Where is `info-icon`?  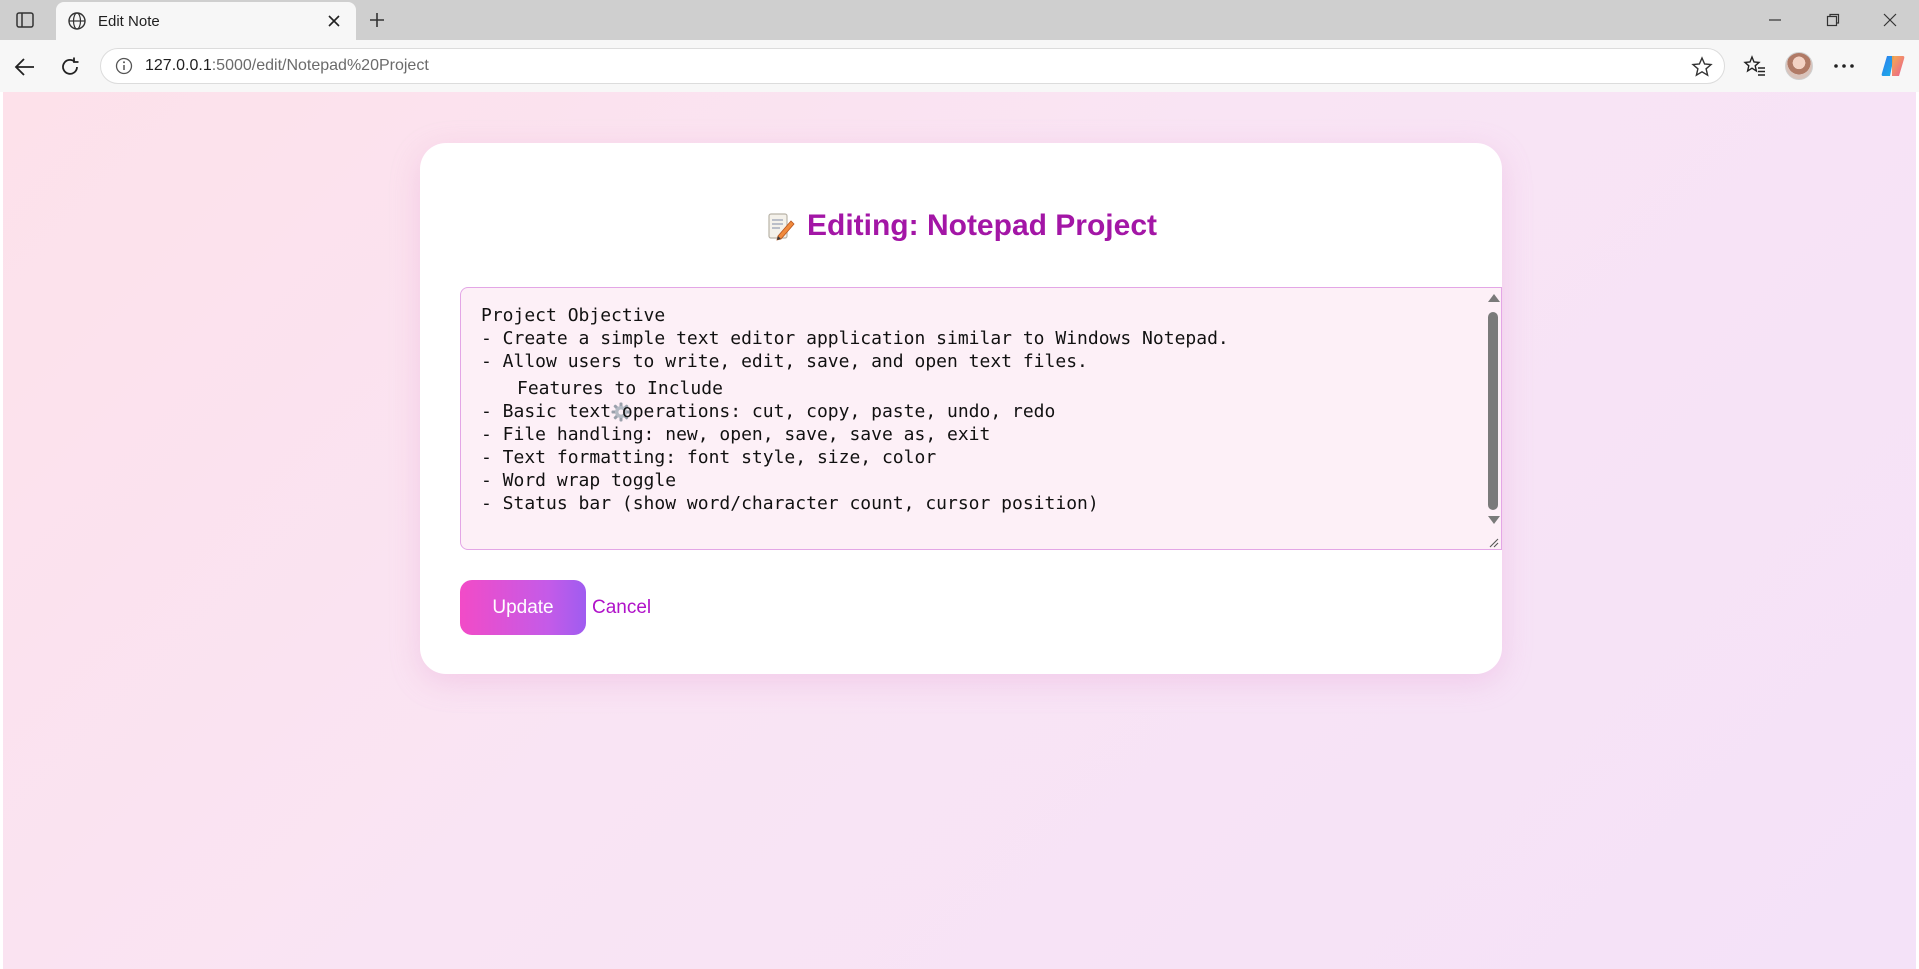 info-icon is located at coordinates (124, 66).